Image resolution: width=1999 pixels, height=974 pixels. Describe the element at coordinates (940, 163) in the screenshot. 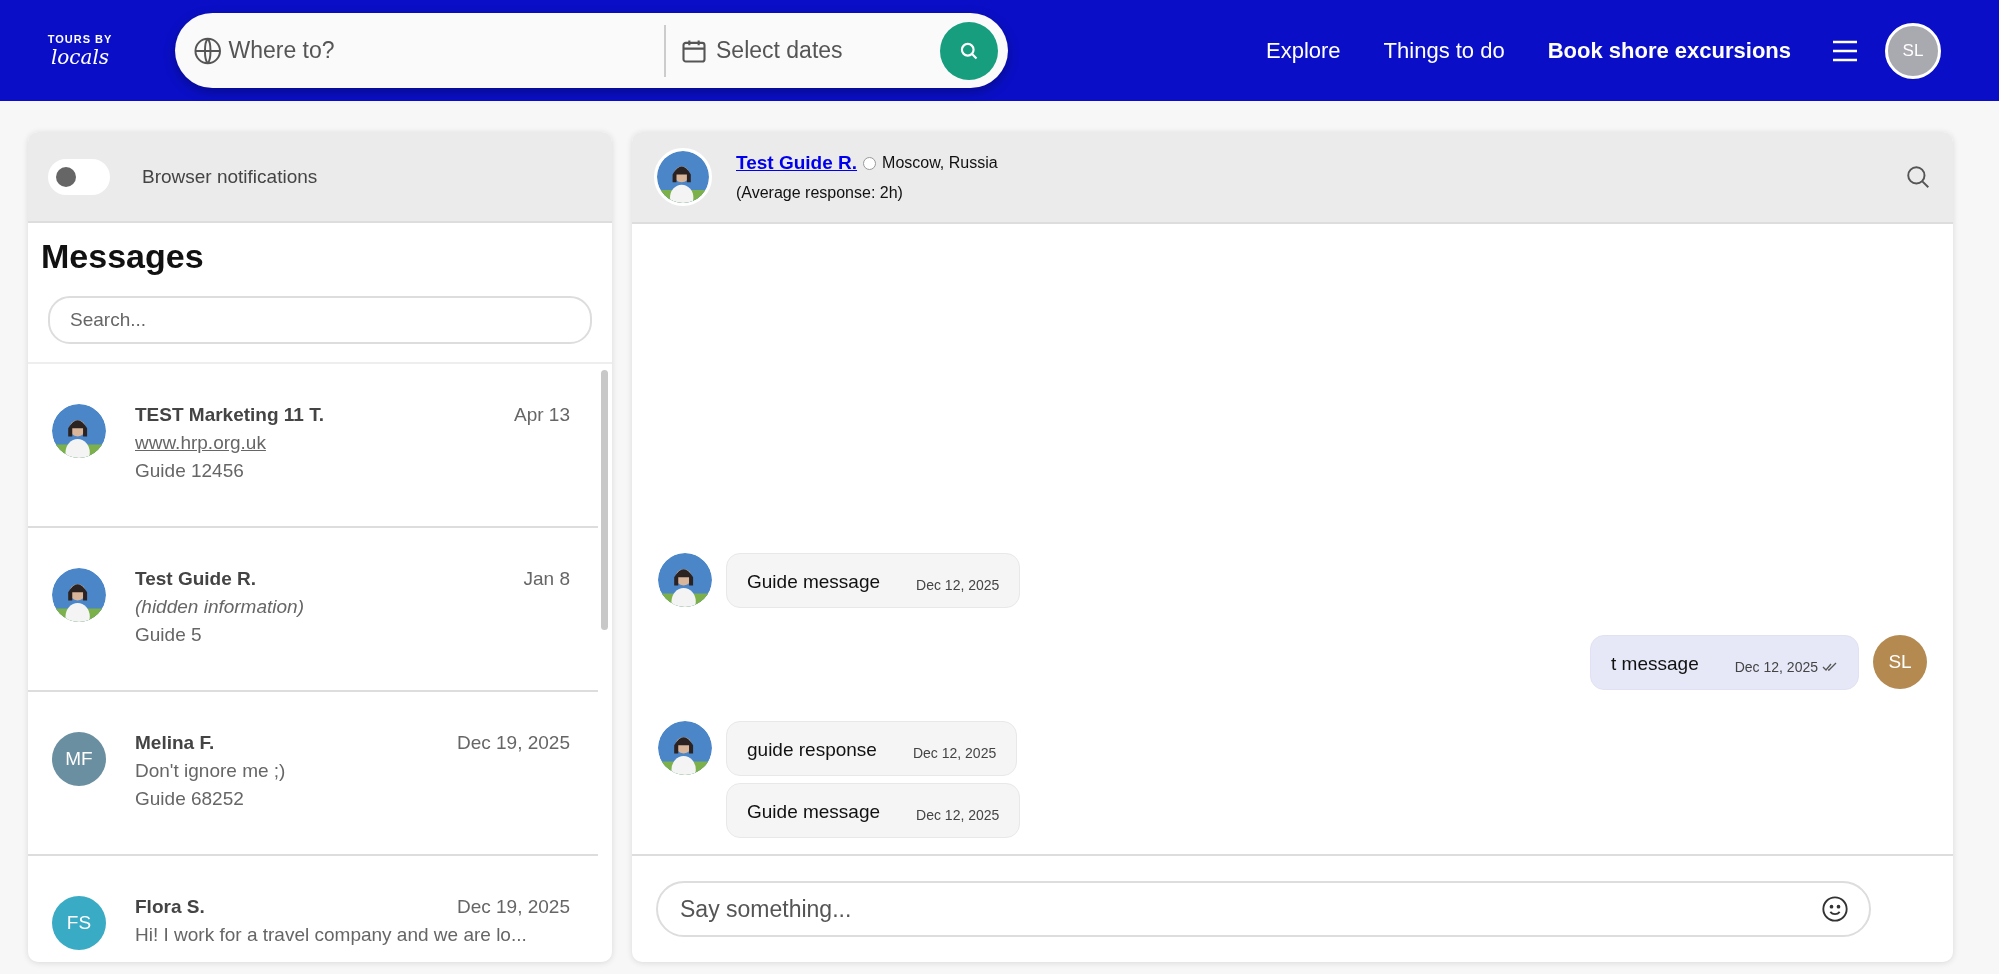

I see `contact-location: Moscow, Russia` at that location.